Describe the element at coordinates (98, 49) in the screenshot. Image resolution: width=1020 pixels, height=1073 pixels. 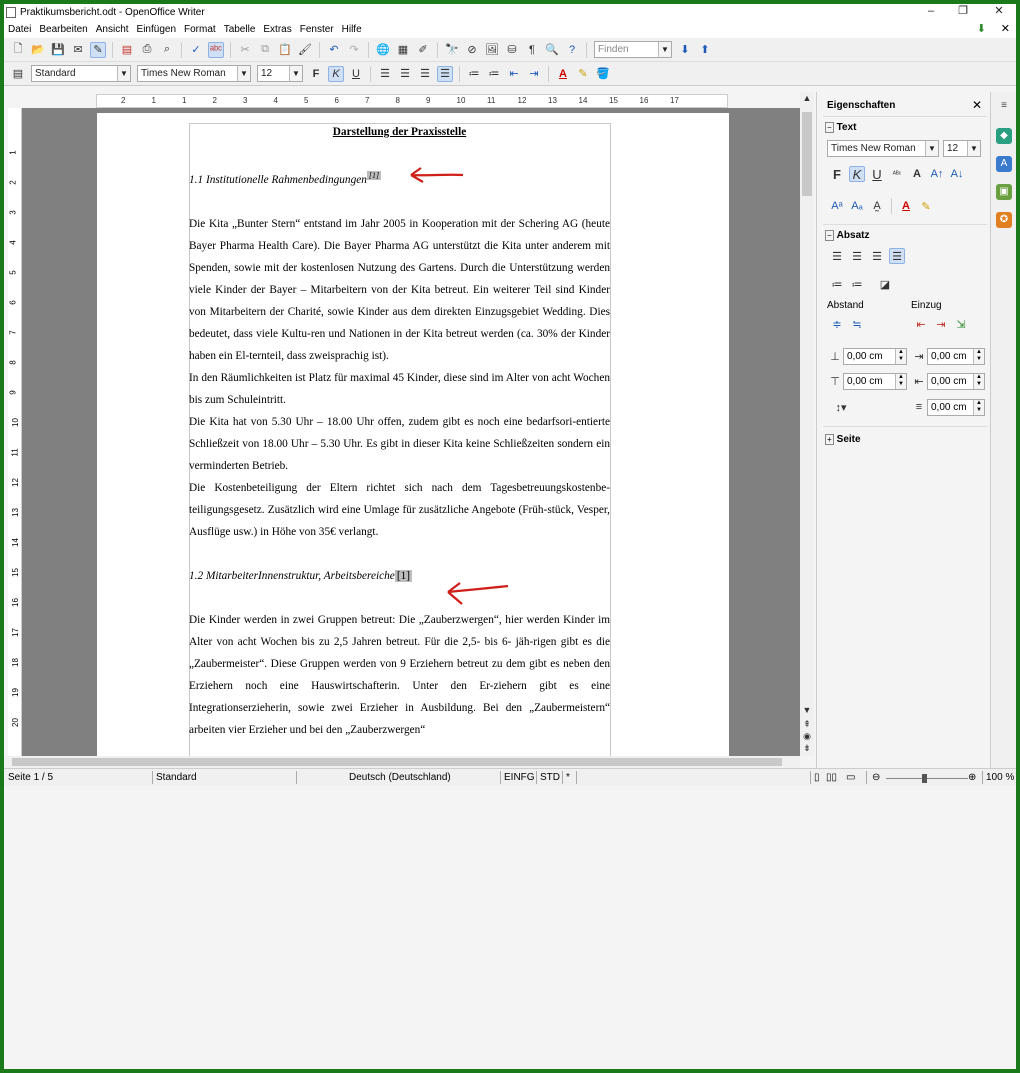
I see `edit-mode-icon: ✎` at that location.